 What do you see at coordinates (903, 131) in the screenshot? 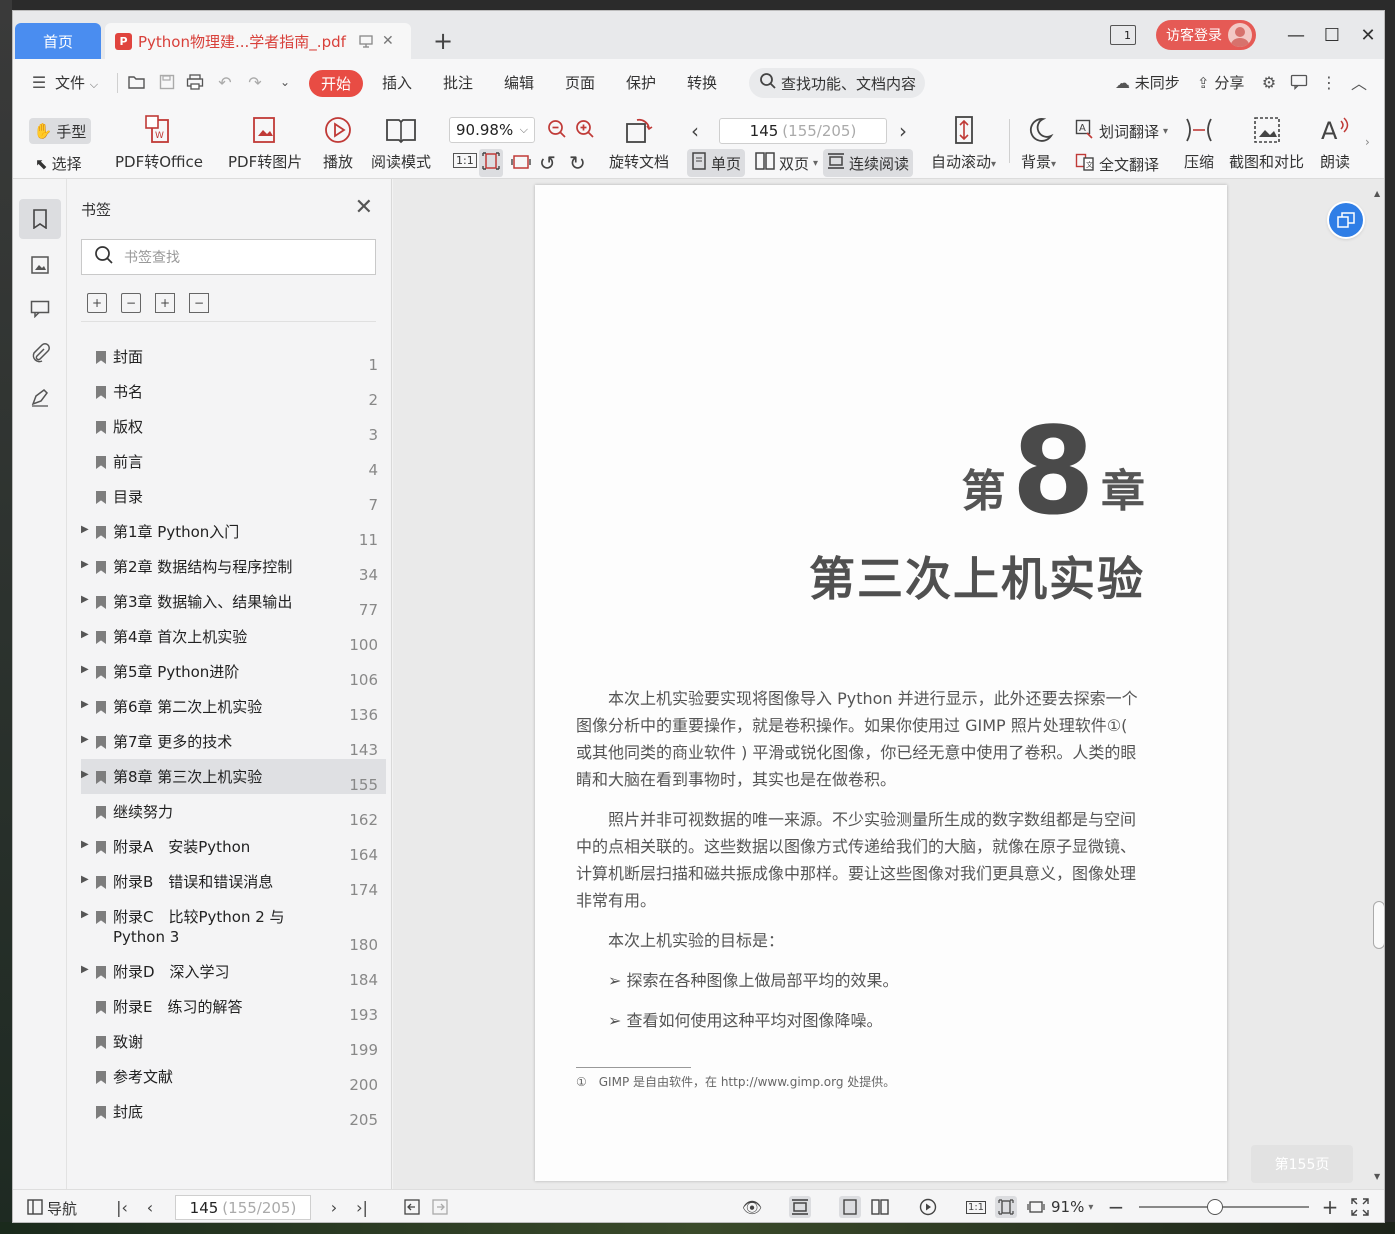
I see `next-page-button: ›` at bounding box center [903, 131].